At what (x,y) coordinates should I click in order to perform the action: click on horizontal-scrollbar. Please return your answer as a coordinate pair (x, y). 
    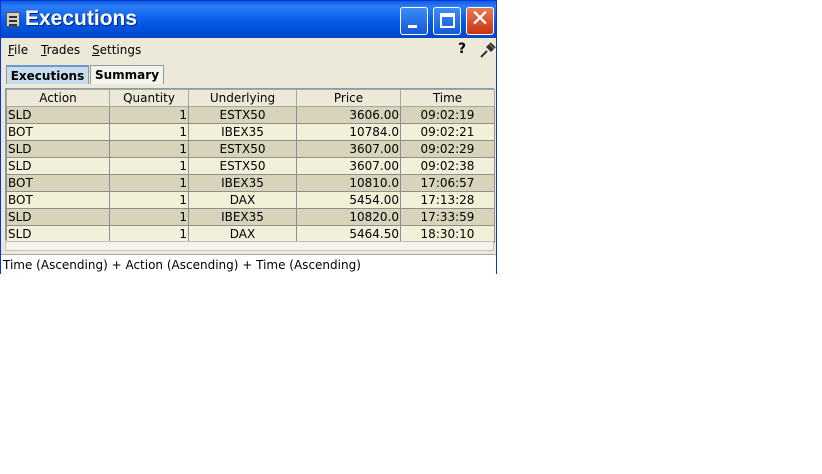
    Looking at the image, I should click on (249, 246).